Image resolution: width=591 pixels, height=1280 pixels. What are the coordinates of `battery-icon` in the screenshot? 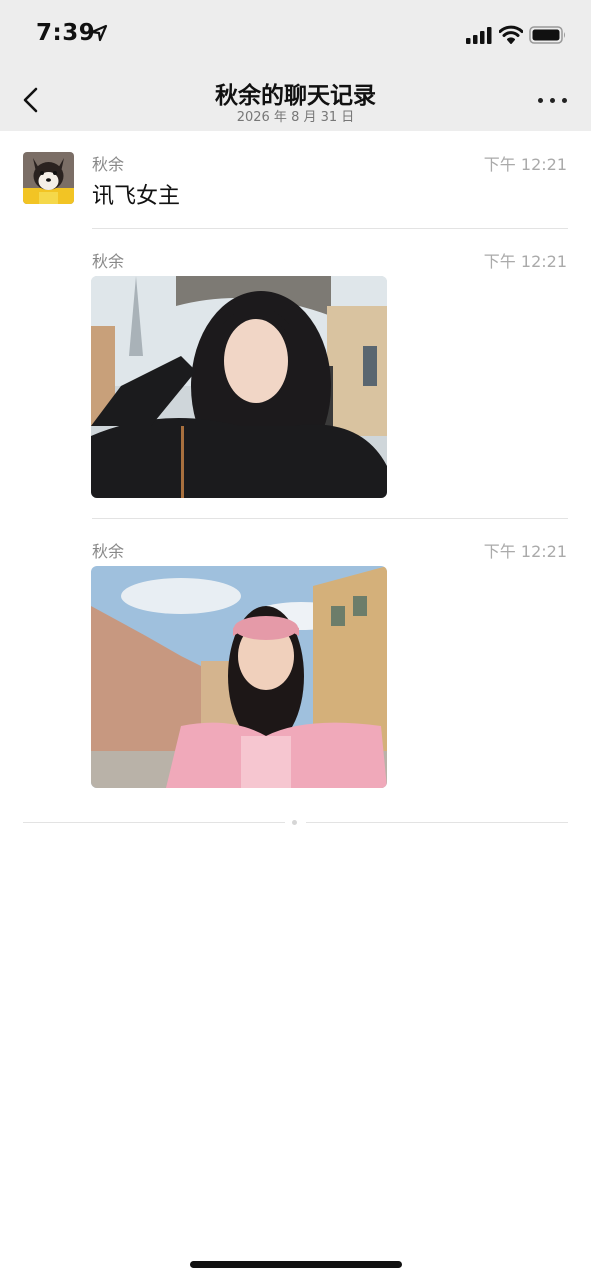 It's located at (547, 35).